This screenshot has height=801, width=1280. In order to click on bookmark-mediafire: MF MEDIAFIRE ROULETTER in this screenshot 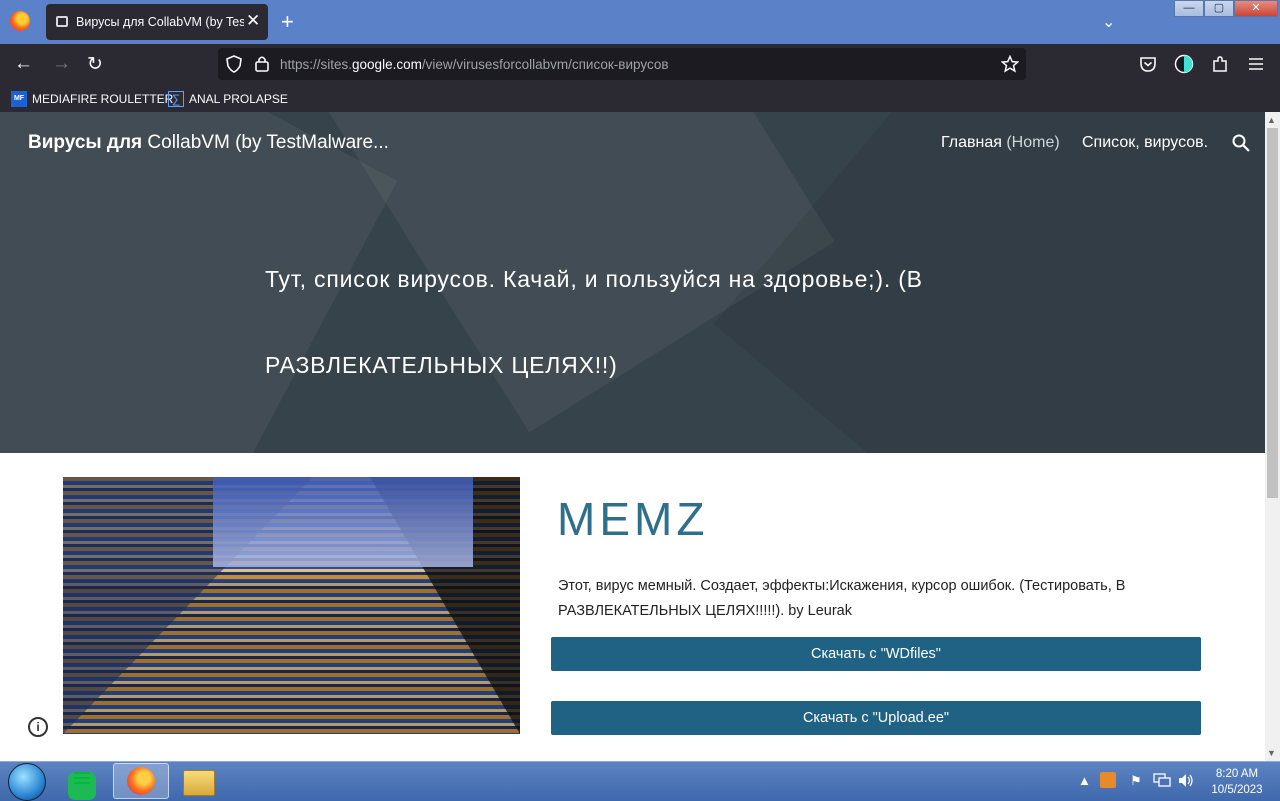, I will do `click(92, 99)`.